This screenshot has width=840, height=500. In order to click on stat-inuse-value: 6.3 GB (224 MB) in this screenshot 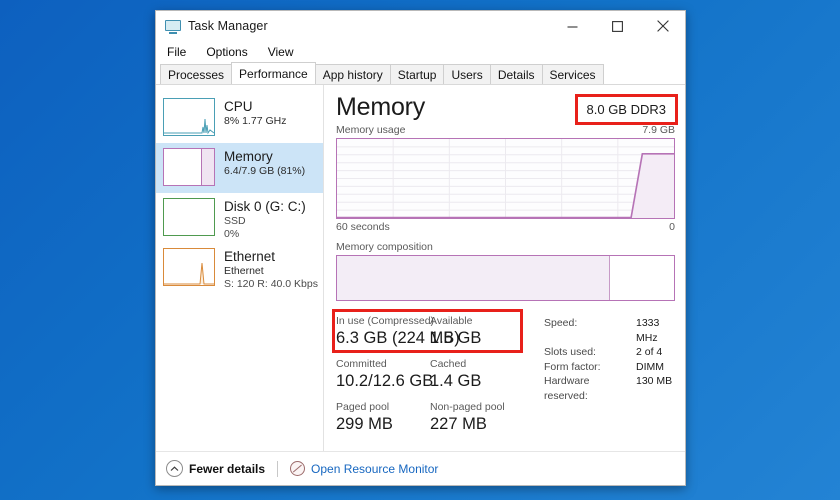, I will do `click(398, 338)`.